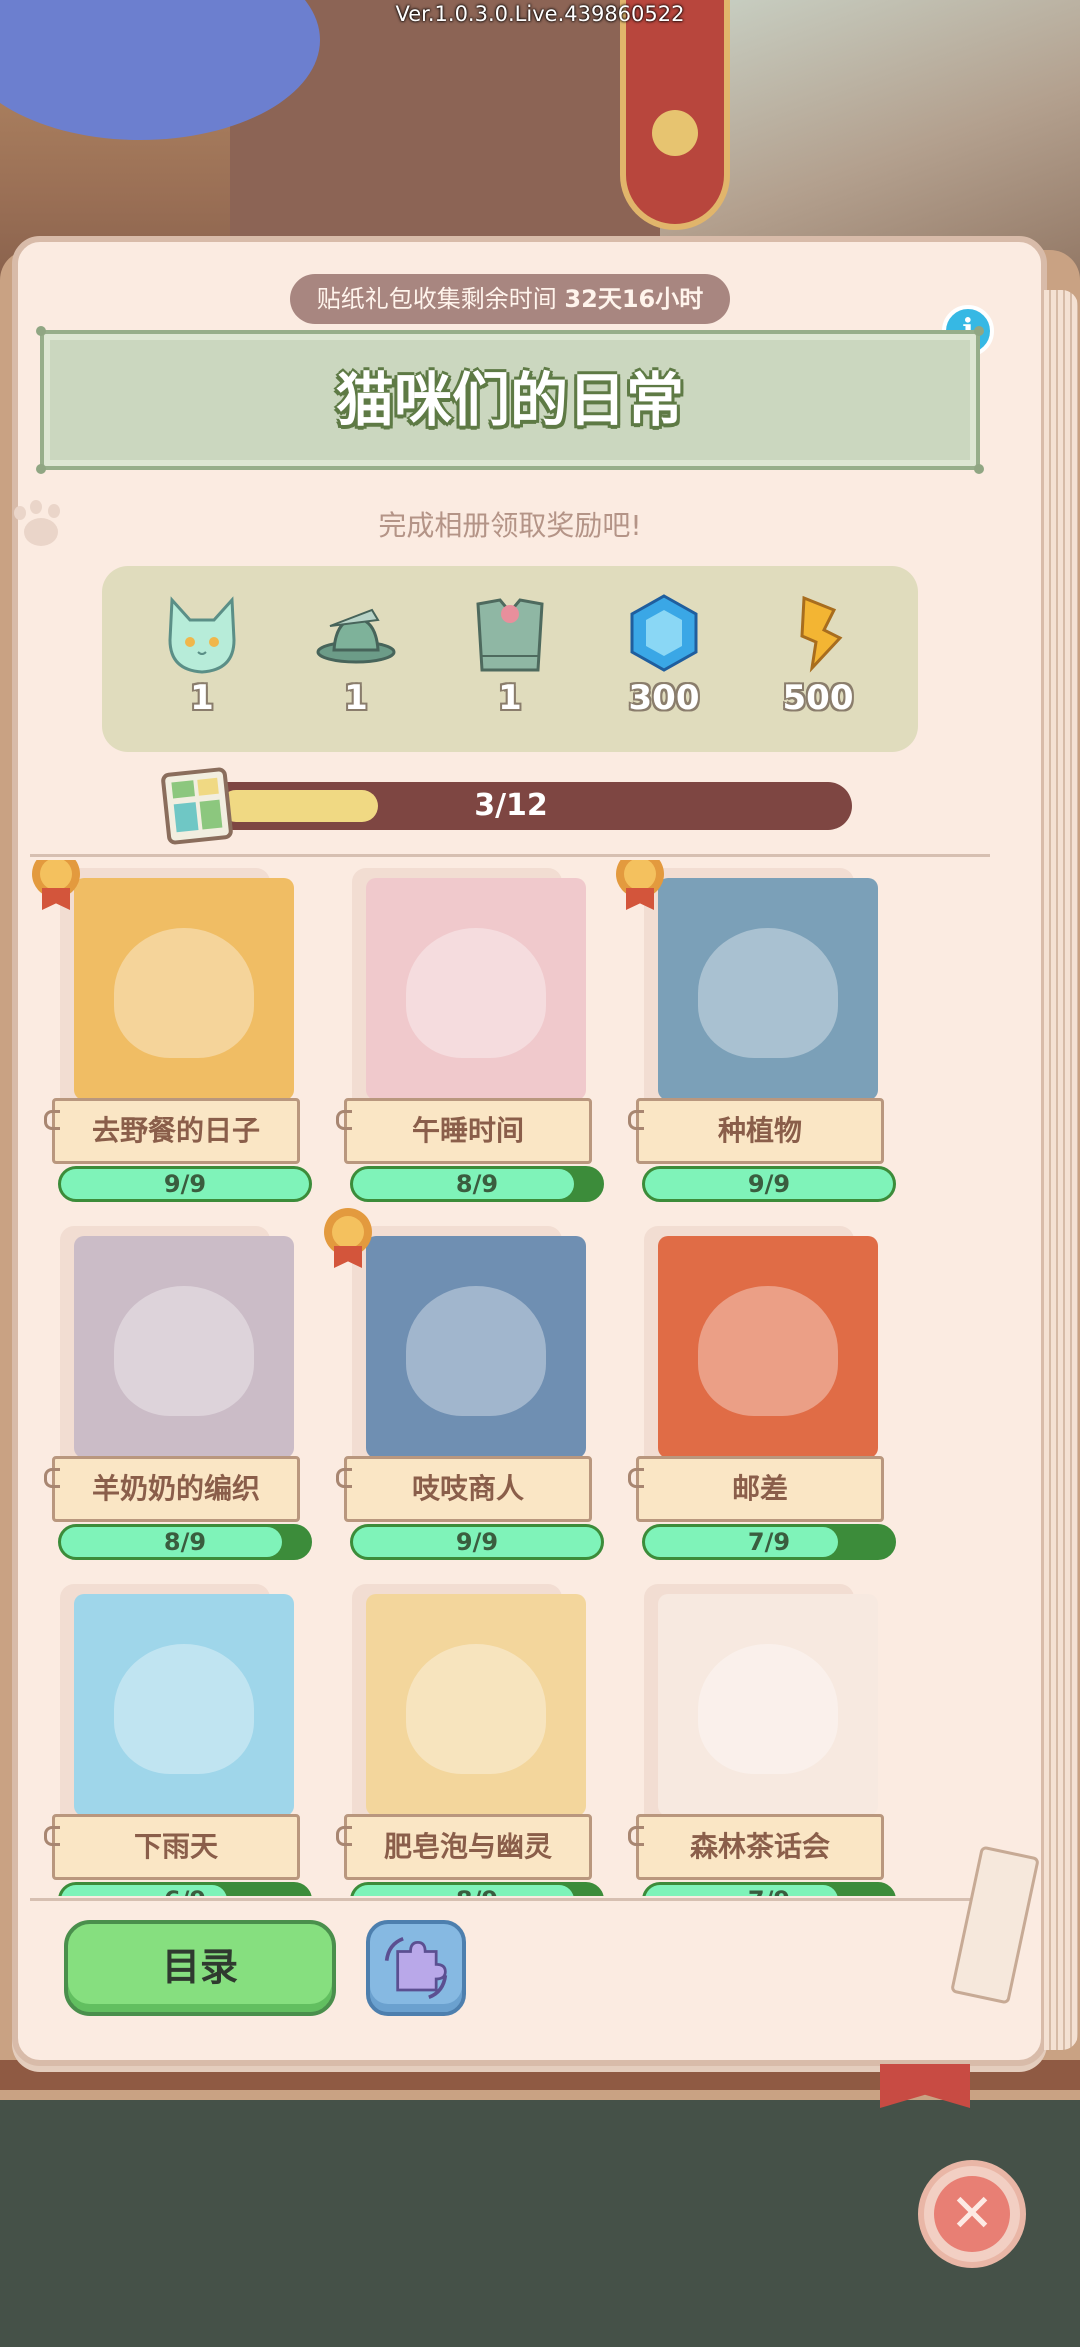 The height and width of the screenshot is (2347, 1080). Describe the element at coordinates (510, 855) in the screenshot. I see `divider-top` at that location.